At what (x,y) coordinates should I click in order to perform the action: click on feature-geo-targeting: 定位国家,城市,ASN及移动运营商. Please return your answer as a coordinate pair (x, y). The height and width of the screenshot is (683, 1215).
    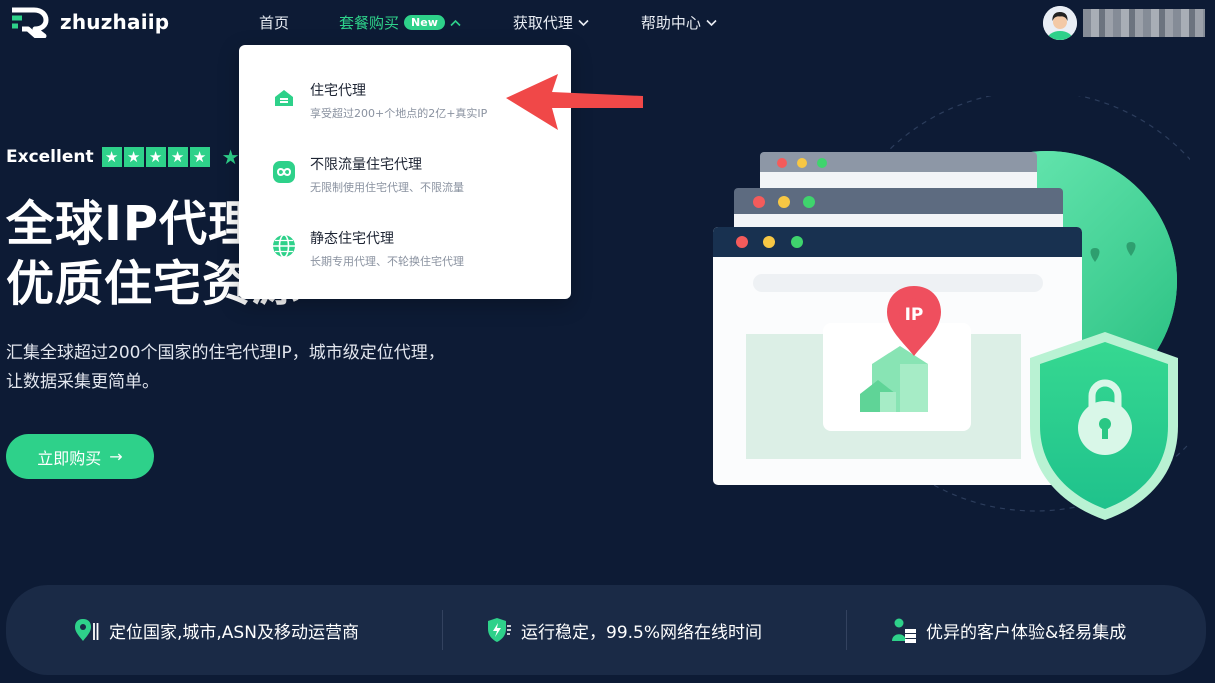
    Looking at the image, I should click on (217, 630).